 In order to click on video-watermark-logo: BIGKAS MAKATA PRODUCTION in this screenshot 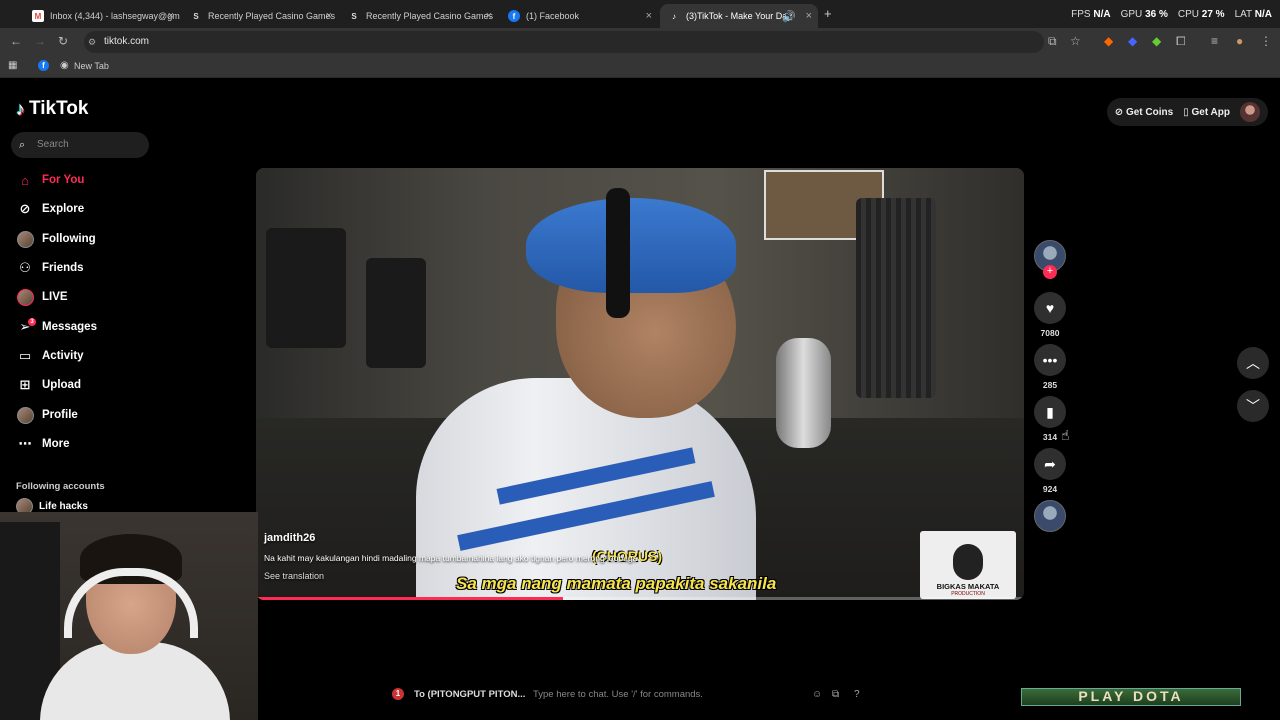, I will do `click(968, 565)`.